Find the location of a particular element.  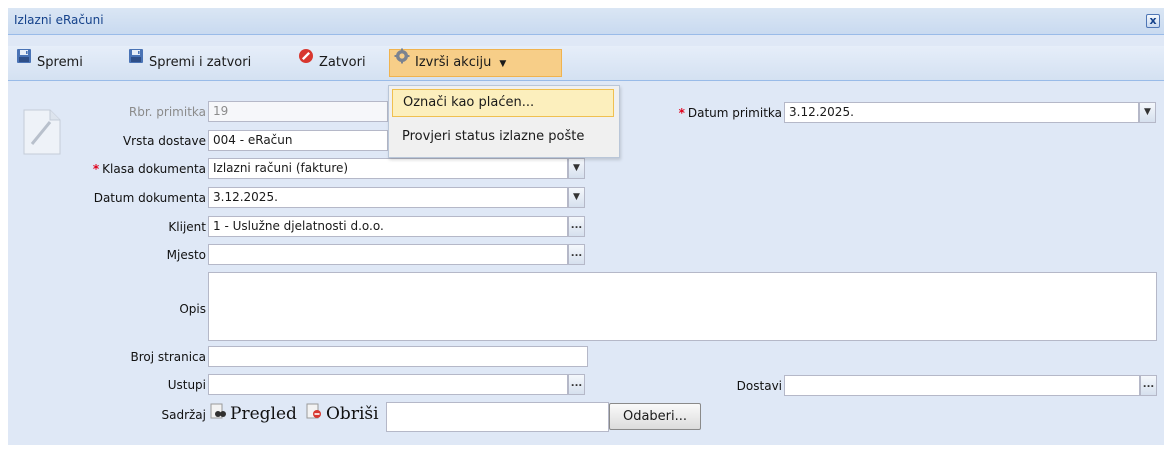

klijent-label: Klijent is located at coordinates (187, 227).